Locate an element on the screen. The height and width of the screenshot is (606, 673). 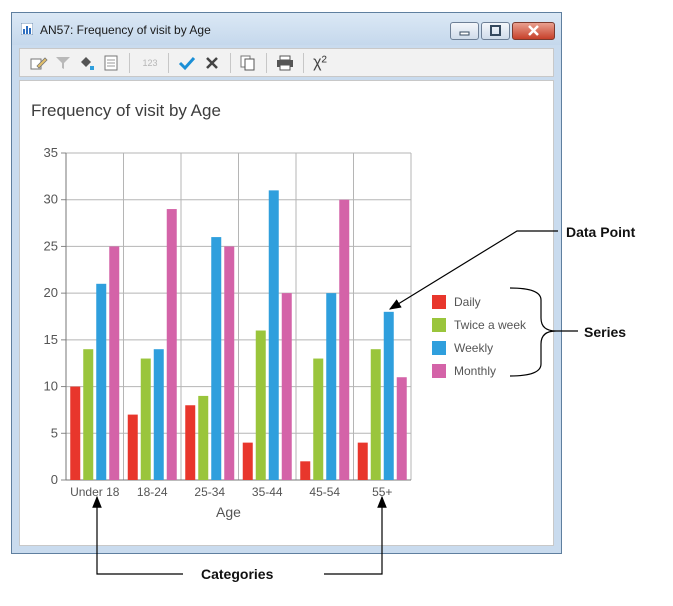
y-tick-label: 5 is located at coordinates (54, 432).